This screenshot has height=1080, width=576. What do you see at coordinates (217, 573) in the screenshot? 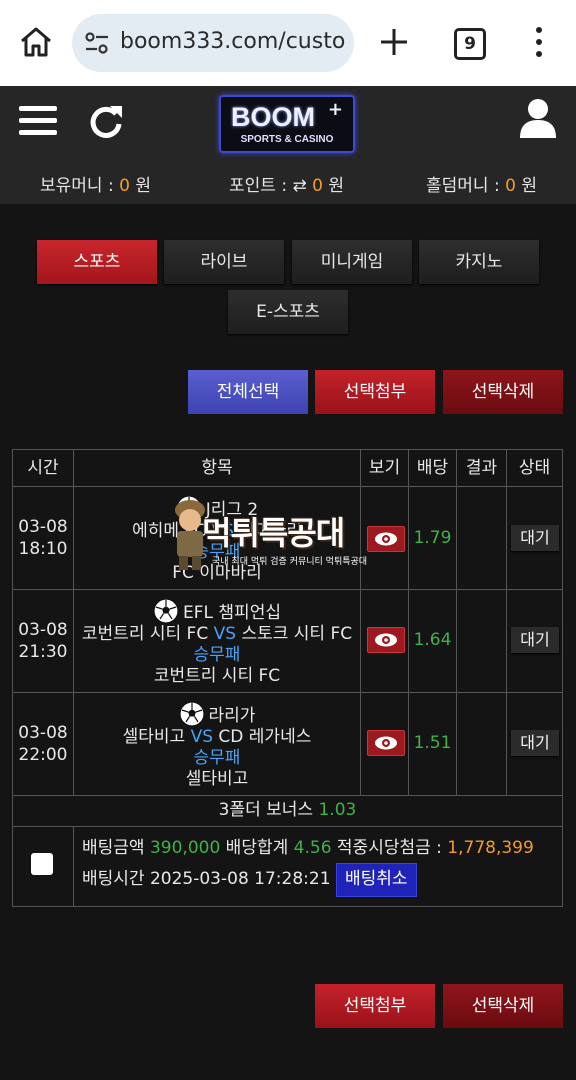
I see `selected-pick: FC 이마바리` at bounding box center [217, 573].